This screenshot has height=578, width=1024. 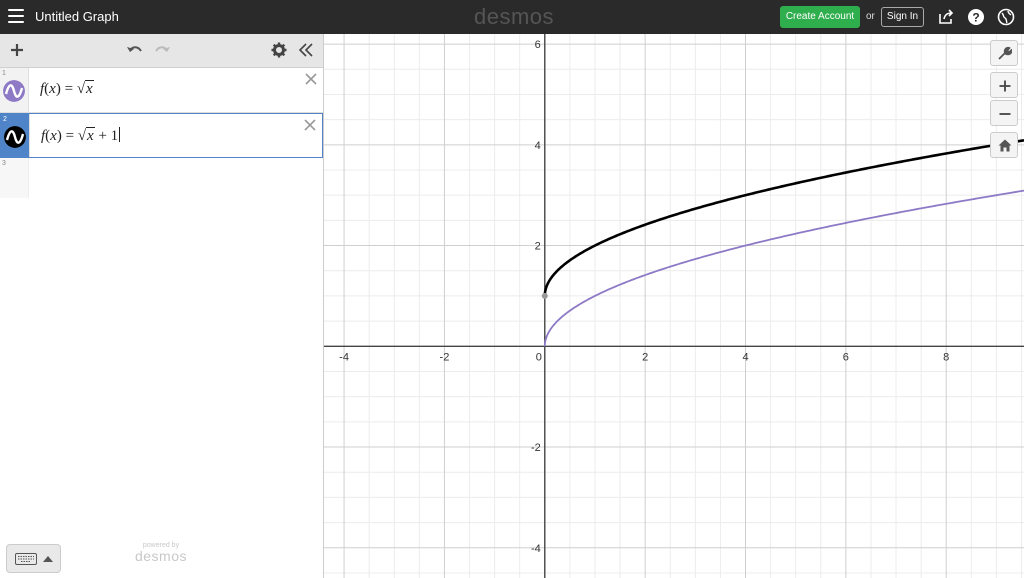 What do you see at coordinates (120, 134) in the screenshot?
I see `text-cursor` at bounding box center [120, 134].